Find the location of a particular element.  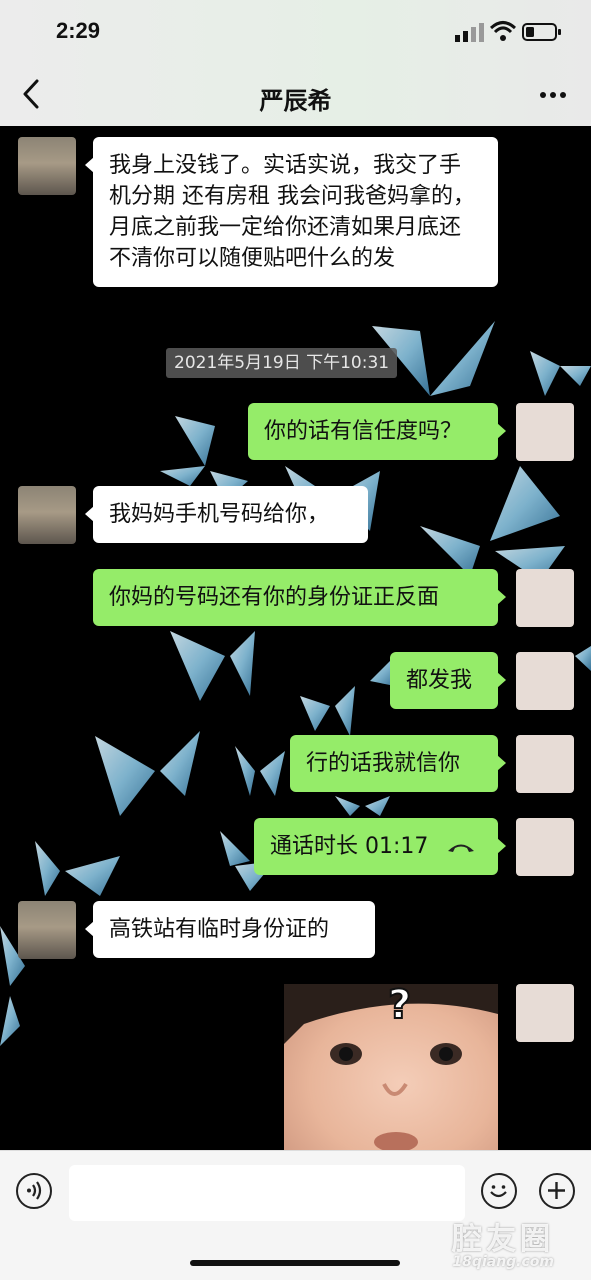

incoming-message: 我妈妈手机号码给你， is located at coordinates (226, 514).